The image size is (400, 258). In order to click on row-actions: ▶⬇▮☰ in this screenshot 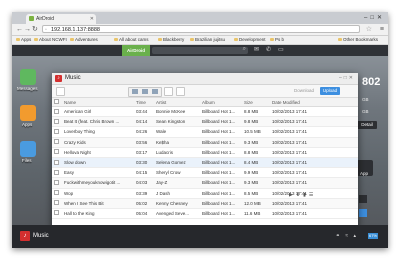, I will do `click(302, 195)`.